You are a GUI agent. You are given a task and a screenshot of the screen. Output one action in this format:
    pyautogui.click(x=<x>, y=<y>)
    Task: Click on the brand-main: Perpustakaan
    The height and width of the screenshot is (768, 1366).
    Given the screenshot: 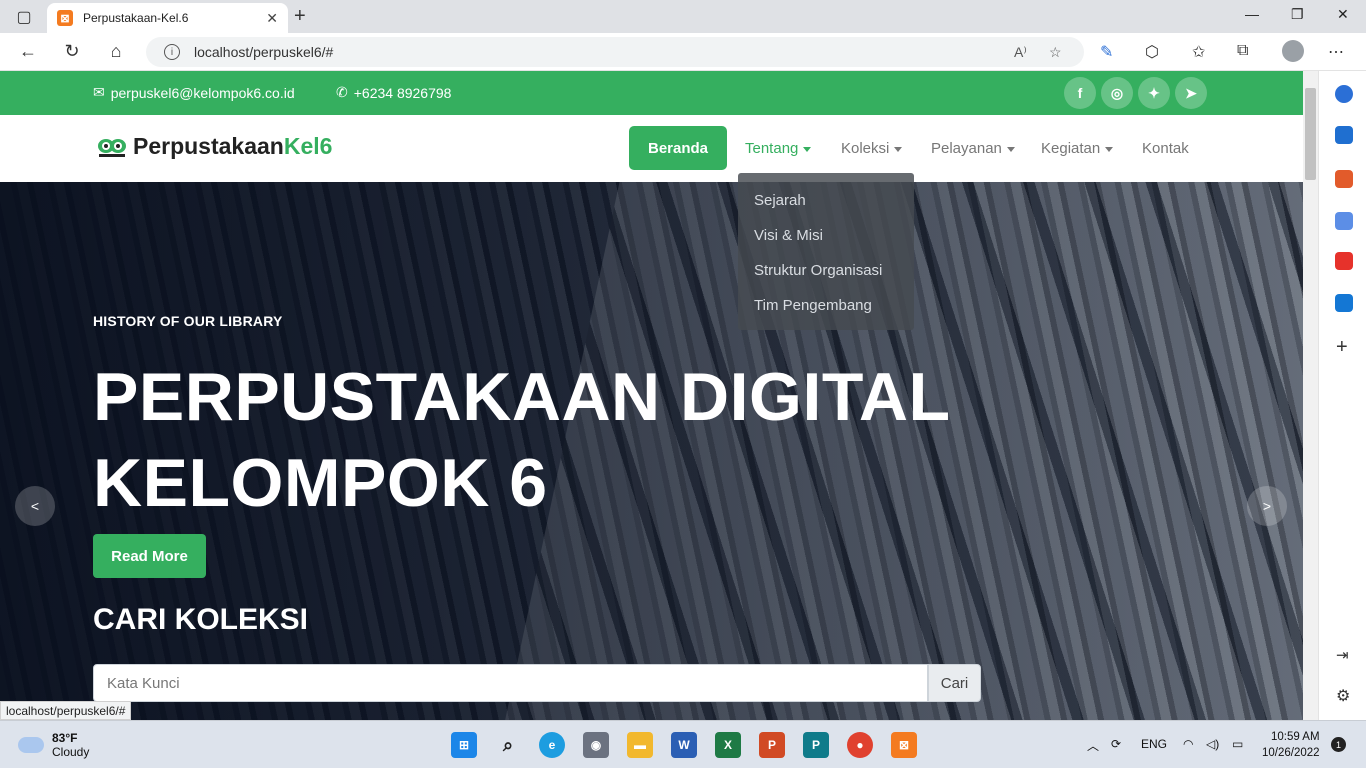 What is the action you would take?
    pyautogui.click(x=208, y=146)
    